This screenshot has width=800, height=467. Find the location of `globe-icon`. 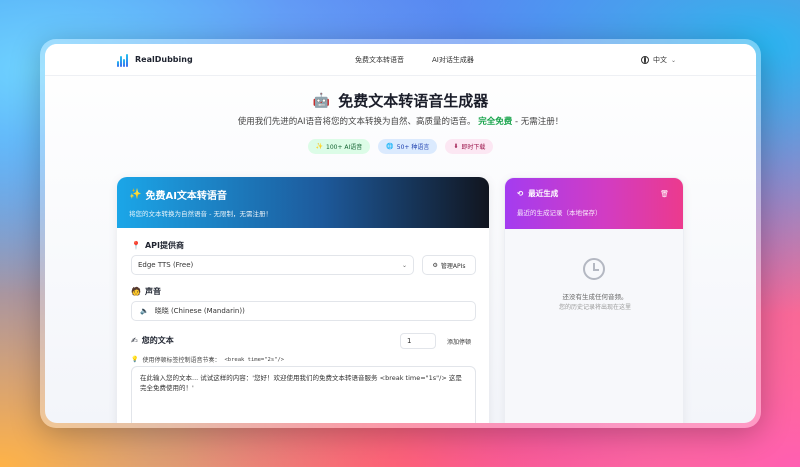

globe-icon is located at coordinates (644, 60).